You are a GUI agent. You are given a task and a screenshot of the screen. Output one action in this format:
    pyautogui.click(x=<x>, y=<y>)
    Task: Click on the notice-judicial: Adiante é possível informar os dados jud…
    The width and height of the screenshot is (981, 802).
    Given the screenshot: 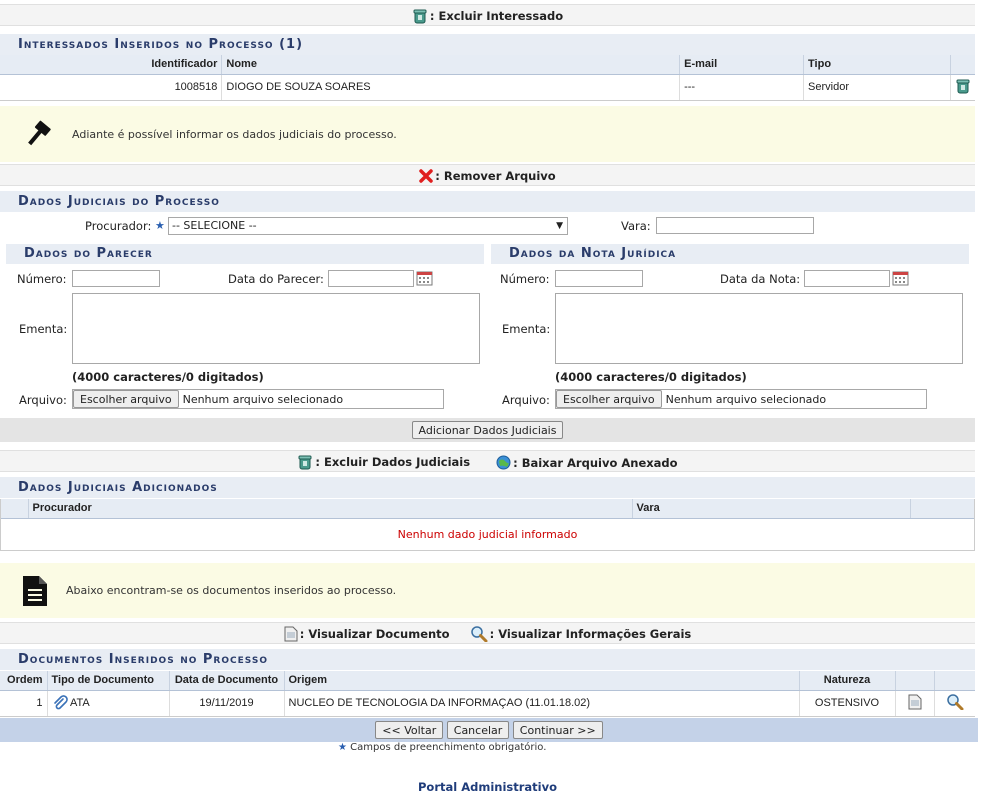 What is the action you would take?
    pyautogui.click(x=487, y=134)
    